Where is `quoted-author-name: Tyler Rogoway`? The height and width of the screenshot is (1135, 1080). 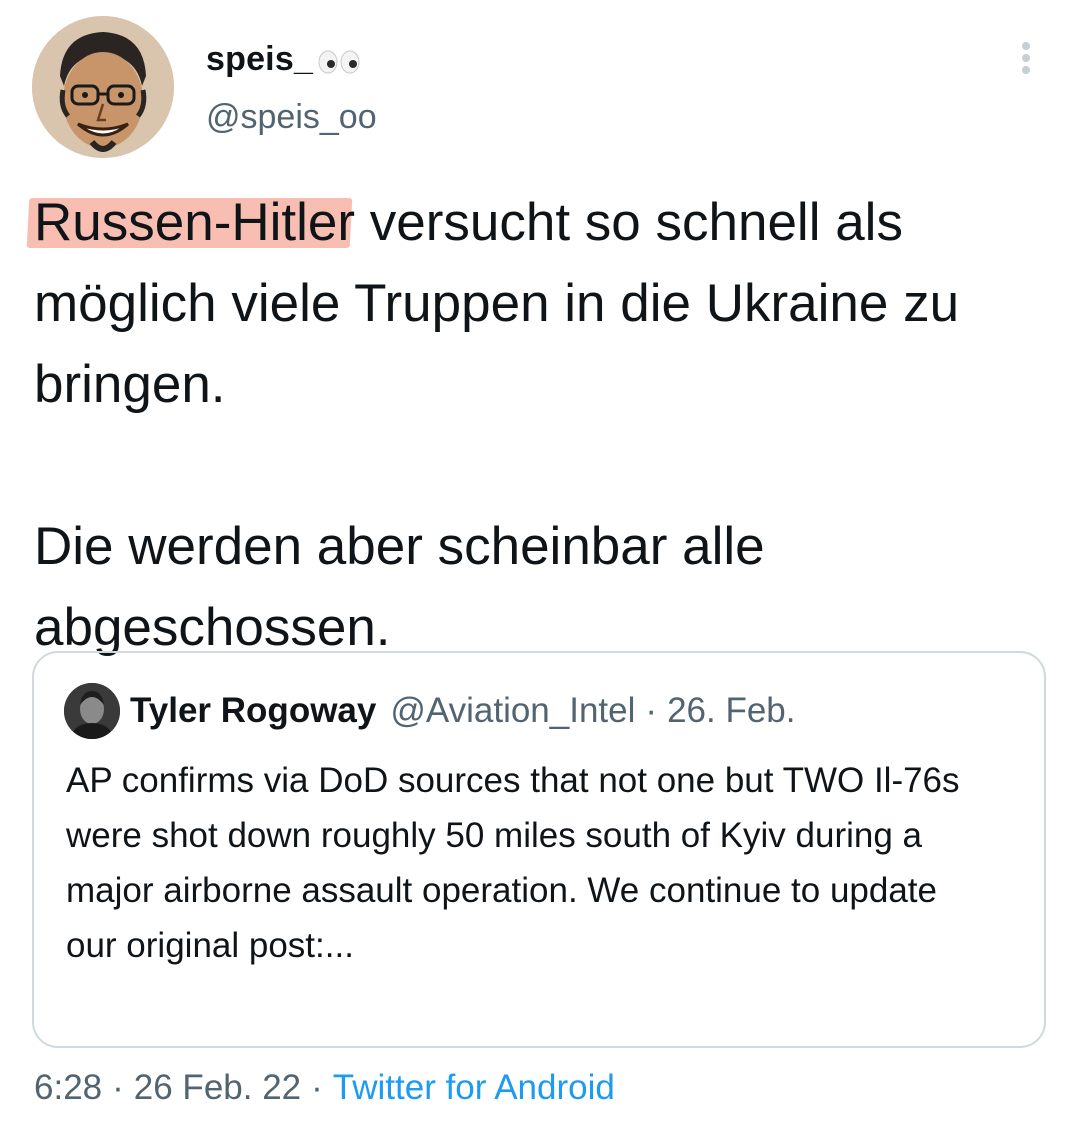 quoted-author-name: Tyler Rogoway is located at coordinates (253, 710).